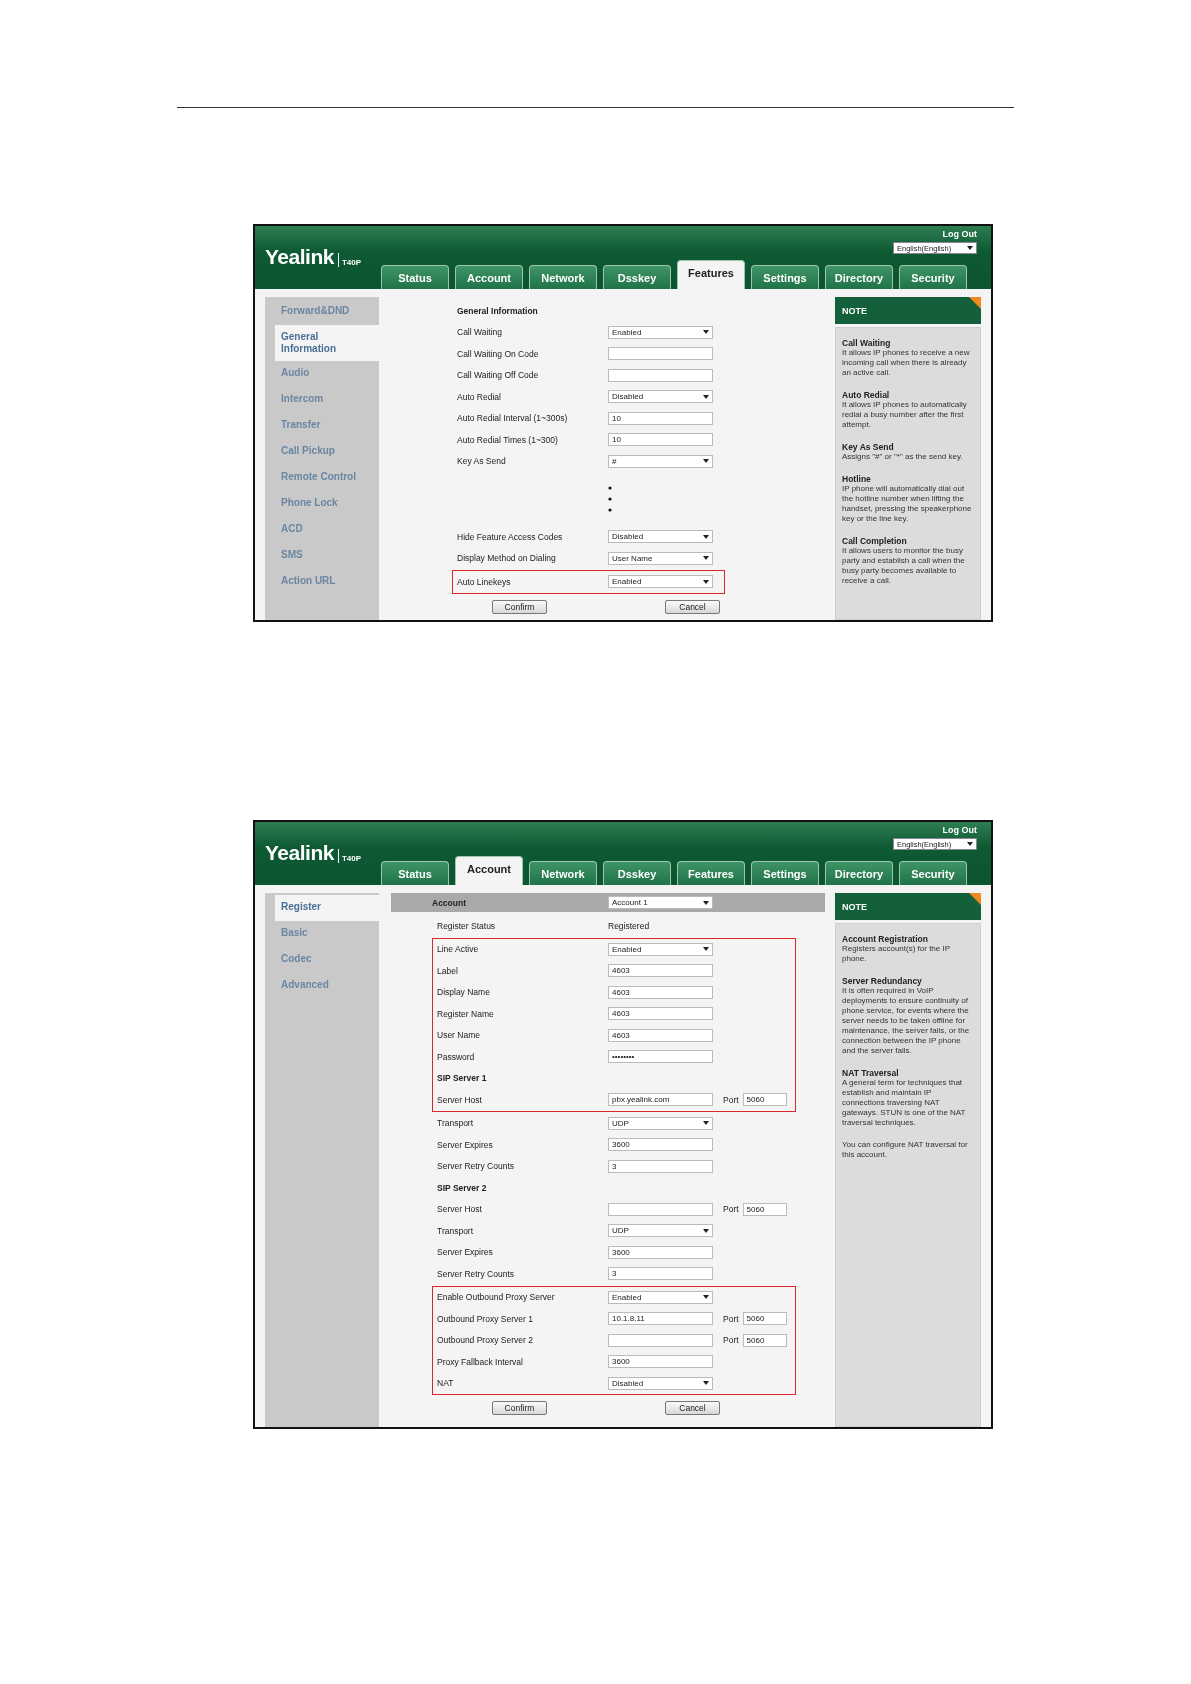  I want to click on field-label: Server Host, so click(460, 1209).